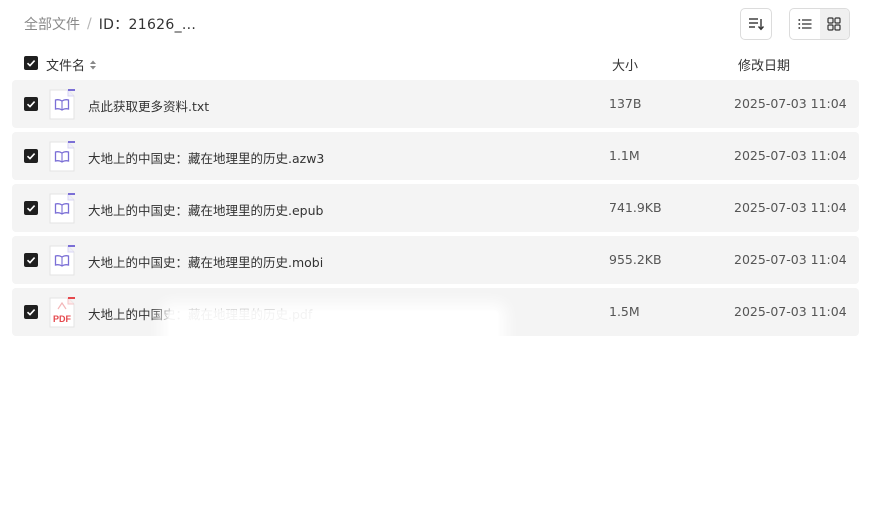 Image resolution: width=874 pixels, height=514 pixels. I want to click on file-size: 741.9KB, so click(635, 207).